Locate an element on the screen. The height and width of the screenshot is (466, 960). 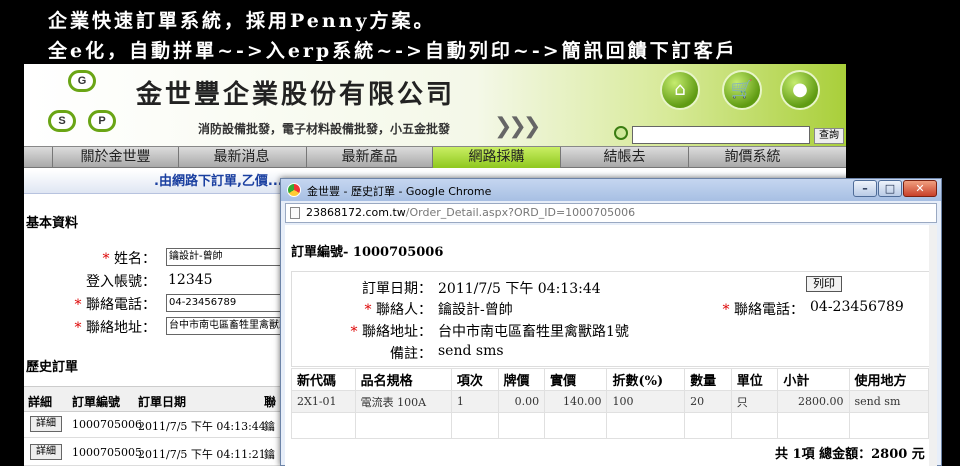
logo-node-p: P is located at coordinates (102, 121).